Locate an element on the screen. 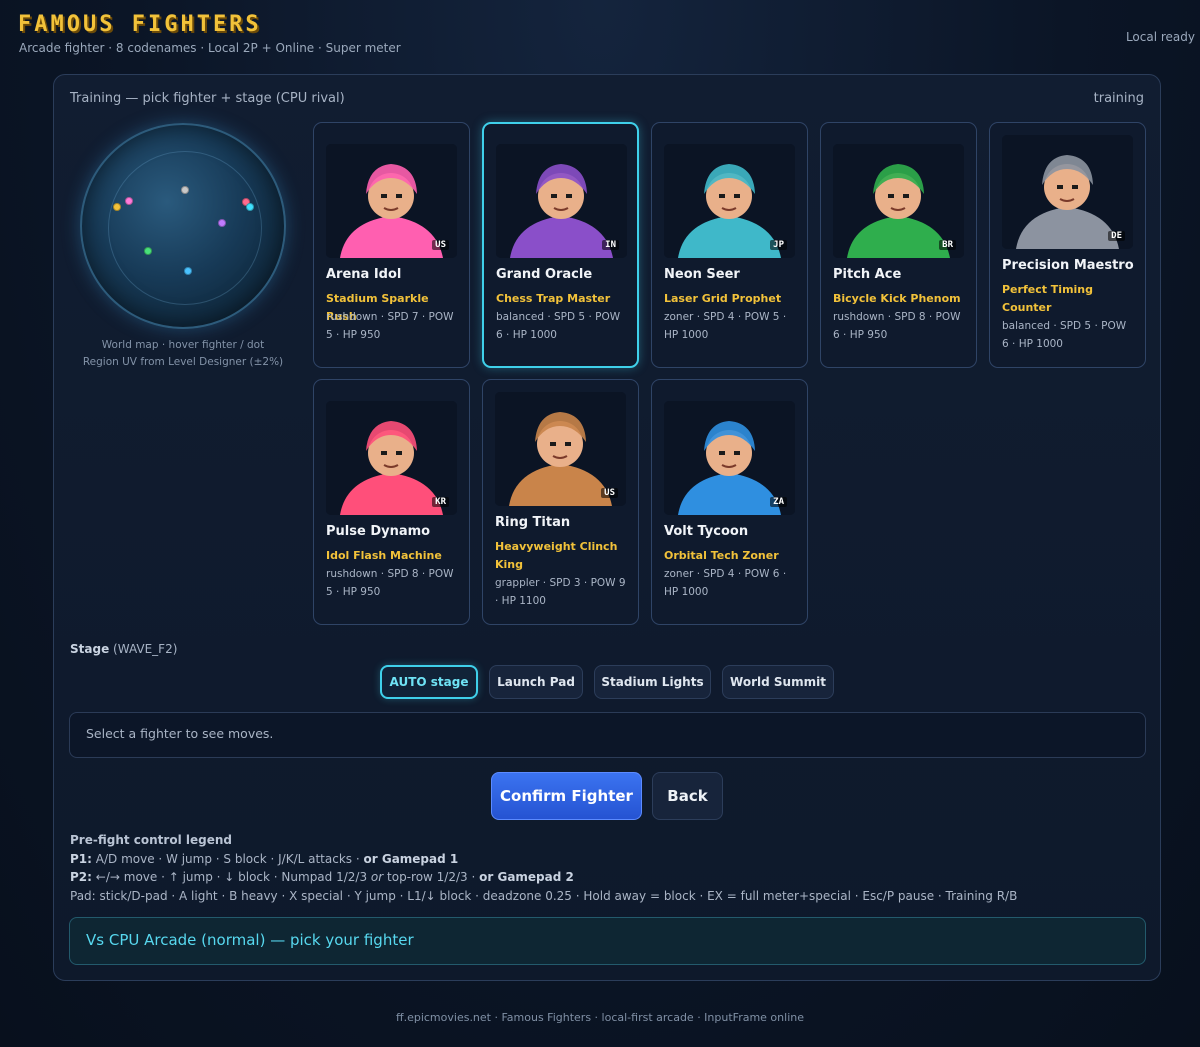  fighter-name: Neon Seer is located at coordinates (702, 274).